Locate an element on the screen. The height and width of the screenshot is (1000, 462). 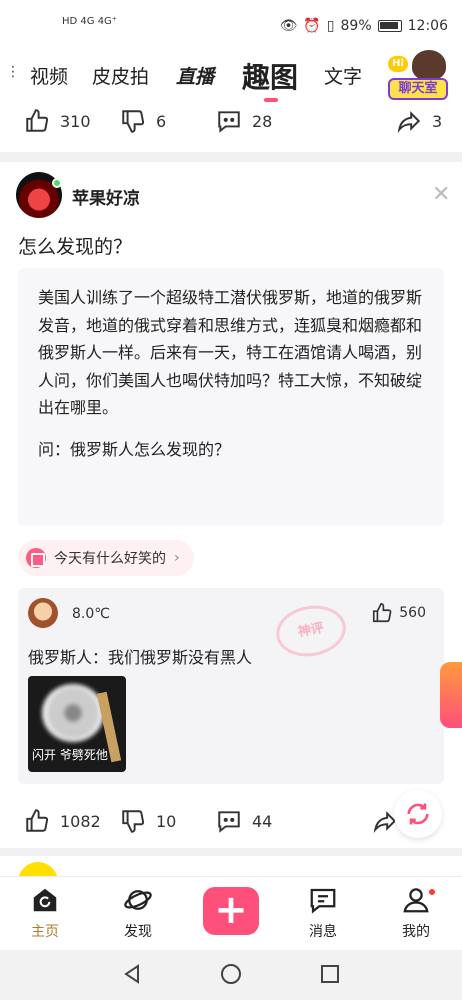
active-tab-indicator is located at coordinates (271, 100).